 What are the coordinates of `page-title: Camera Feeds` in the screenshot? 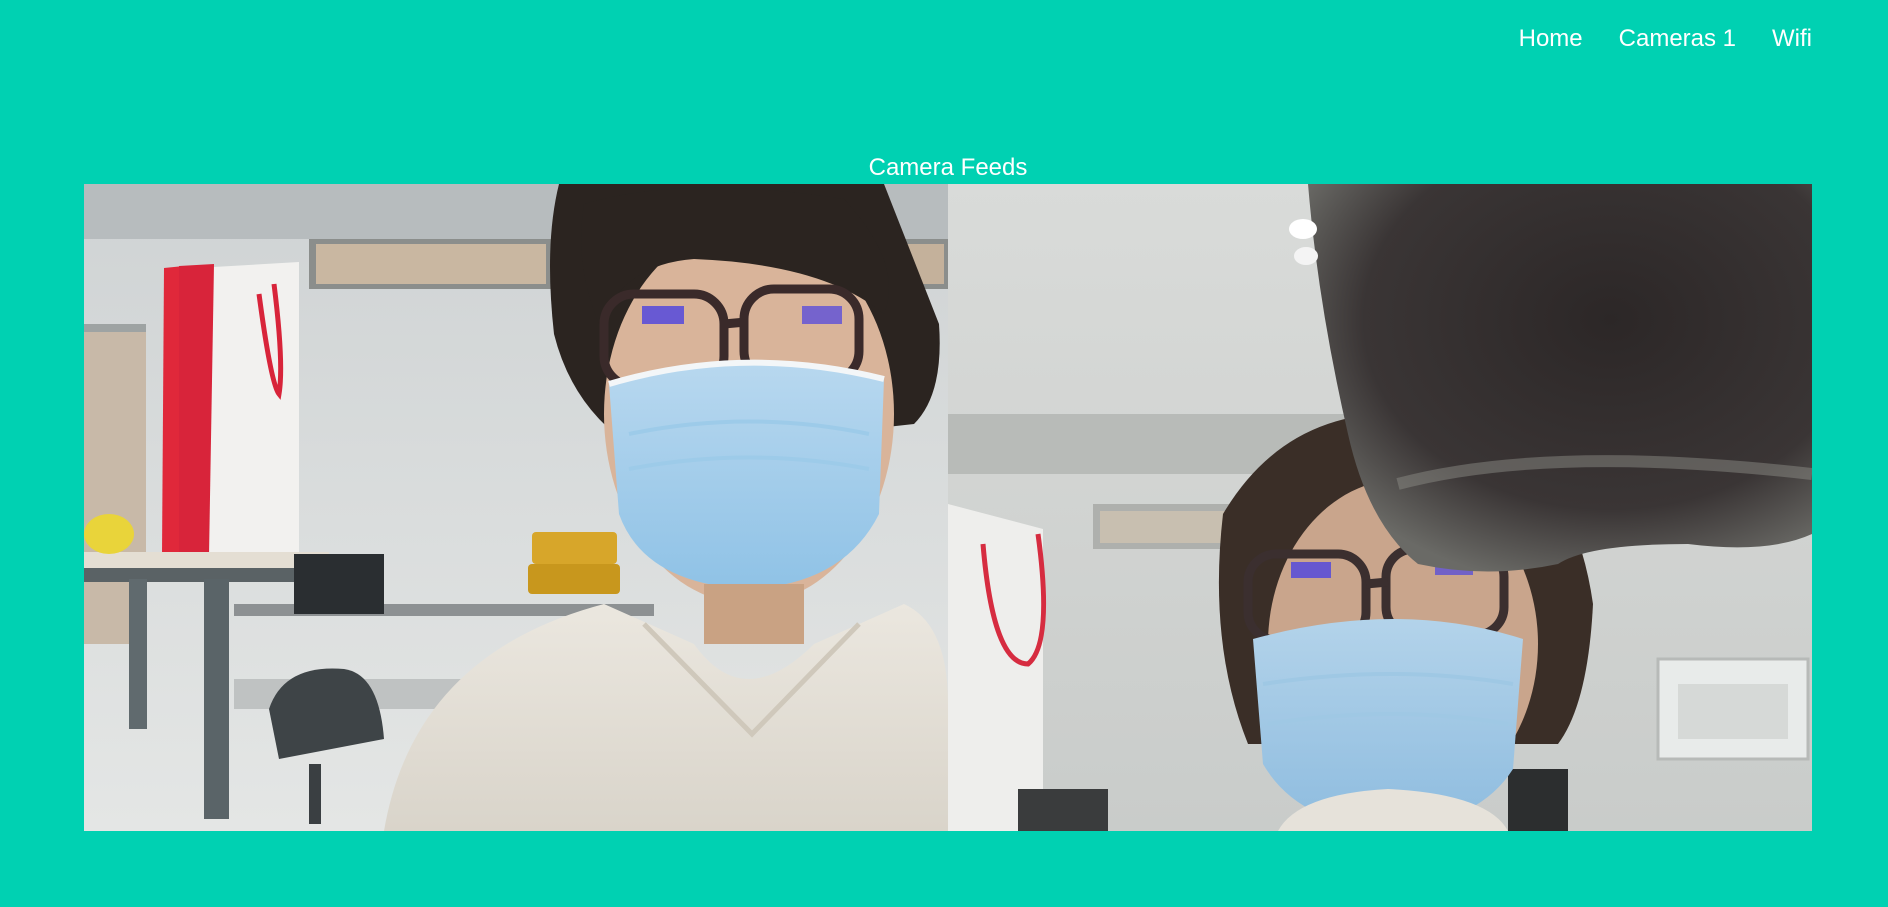 It's located at (948, 167).